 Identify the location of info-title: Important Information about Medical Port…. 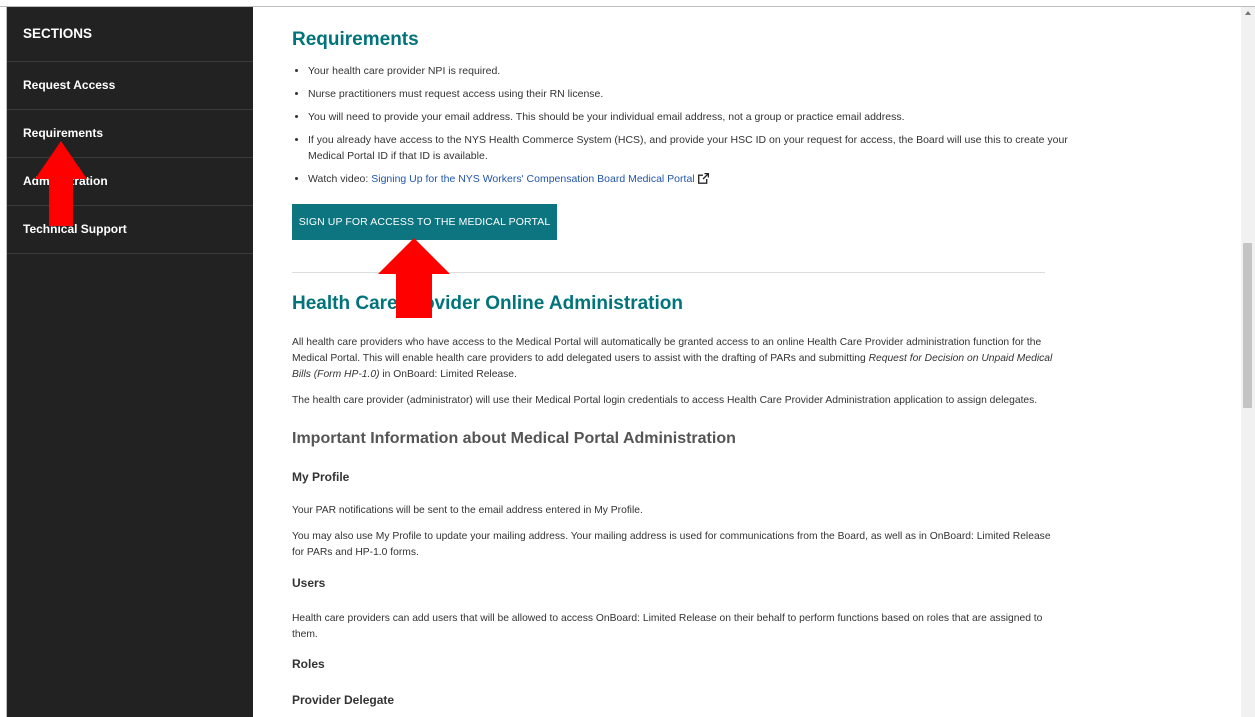
(514, 438).